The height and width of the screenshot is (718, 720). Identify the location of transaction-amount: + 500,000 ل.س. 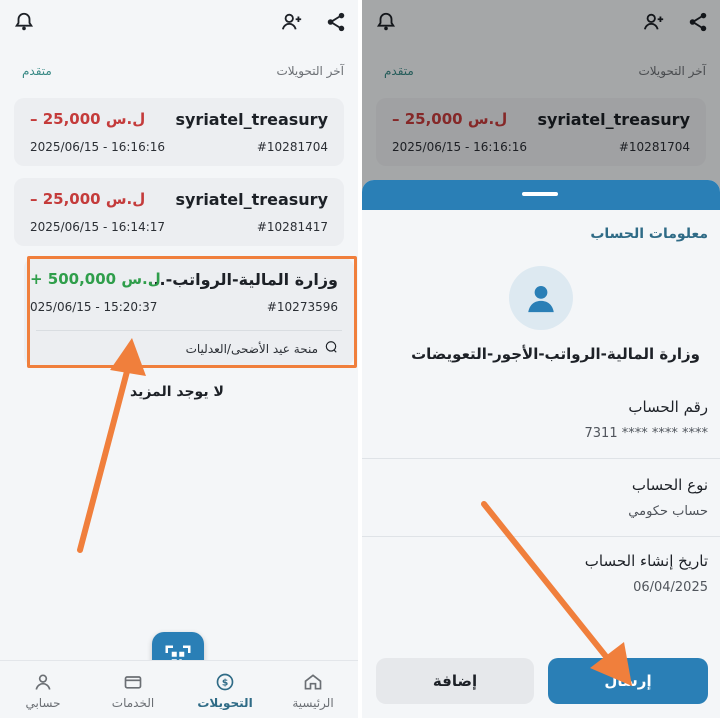
(95, 279).